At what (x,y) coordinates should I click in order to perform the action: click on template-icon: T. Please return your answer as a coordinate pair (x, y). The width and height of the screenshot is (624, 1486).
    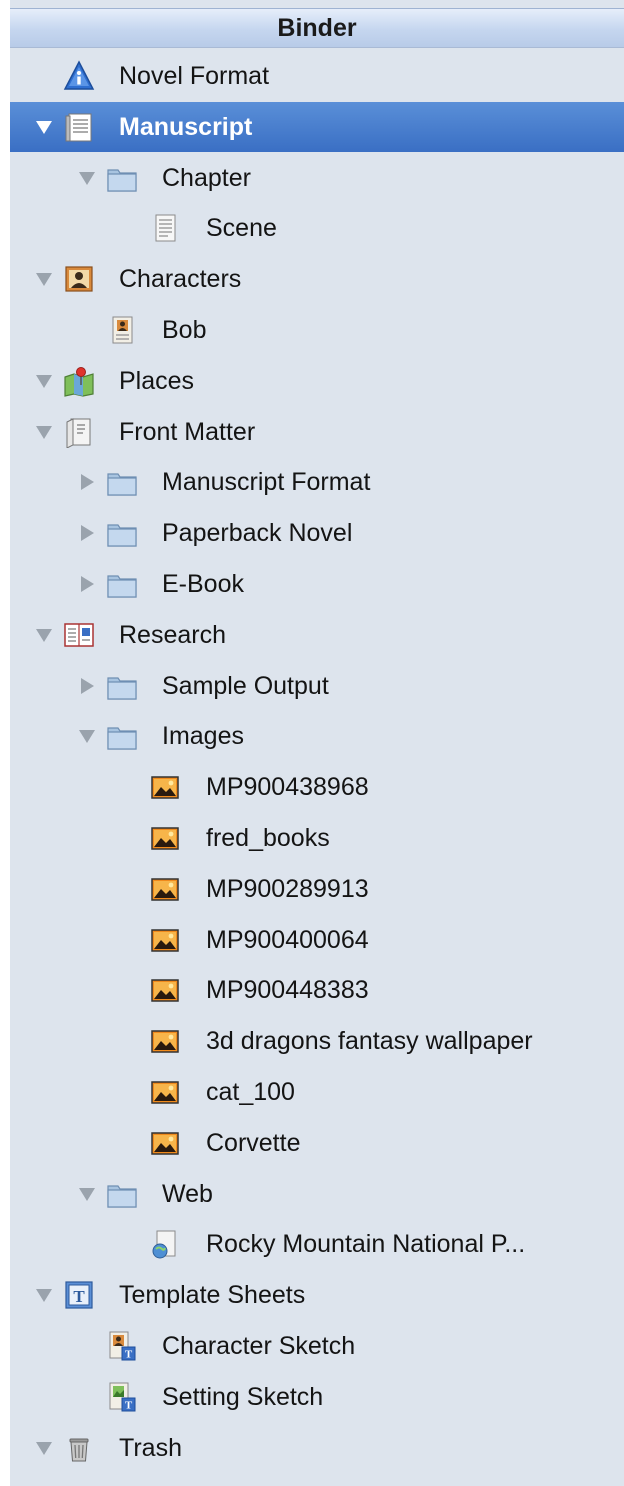
    Looking at the image, I should click on (79, 1295).